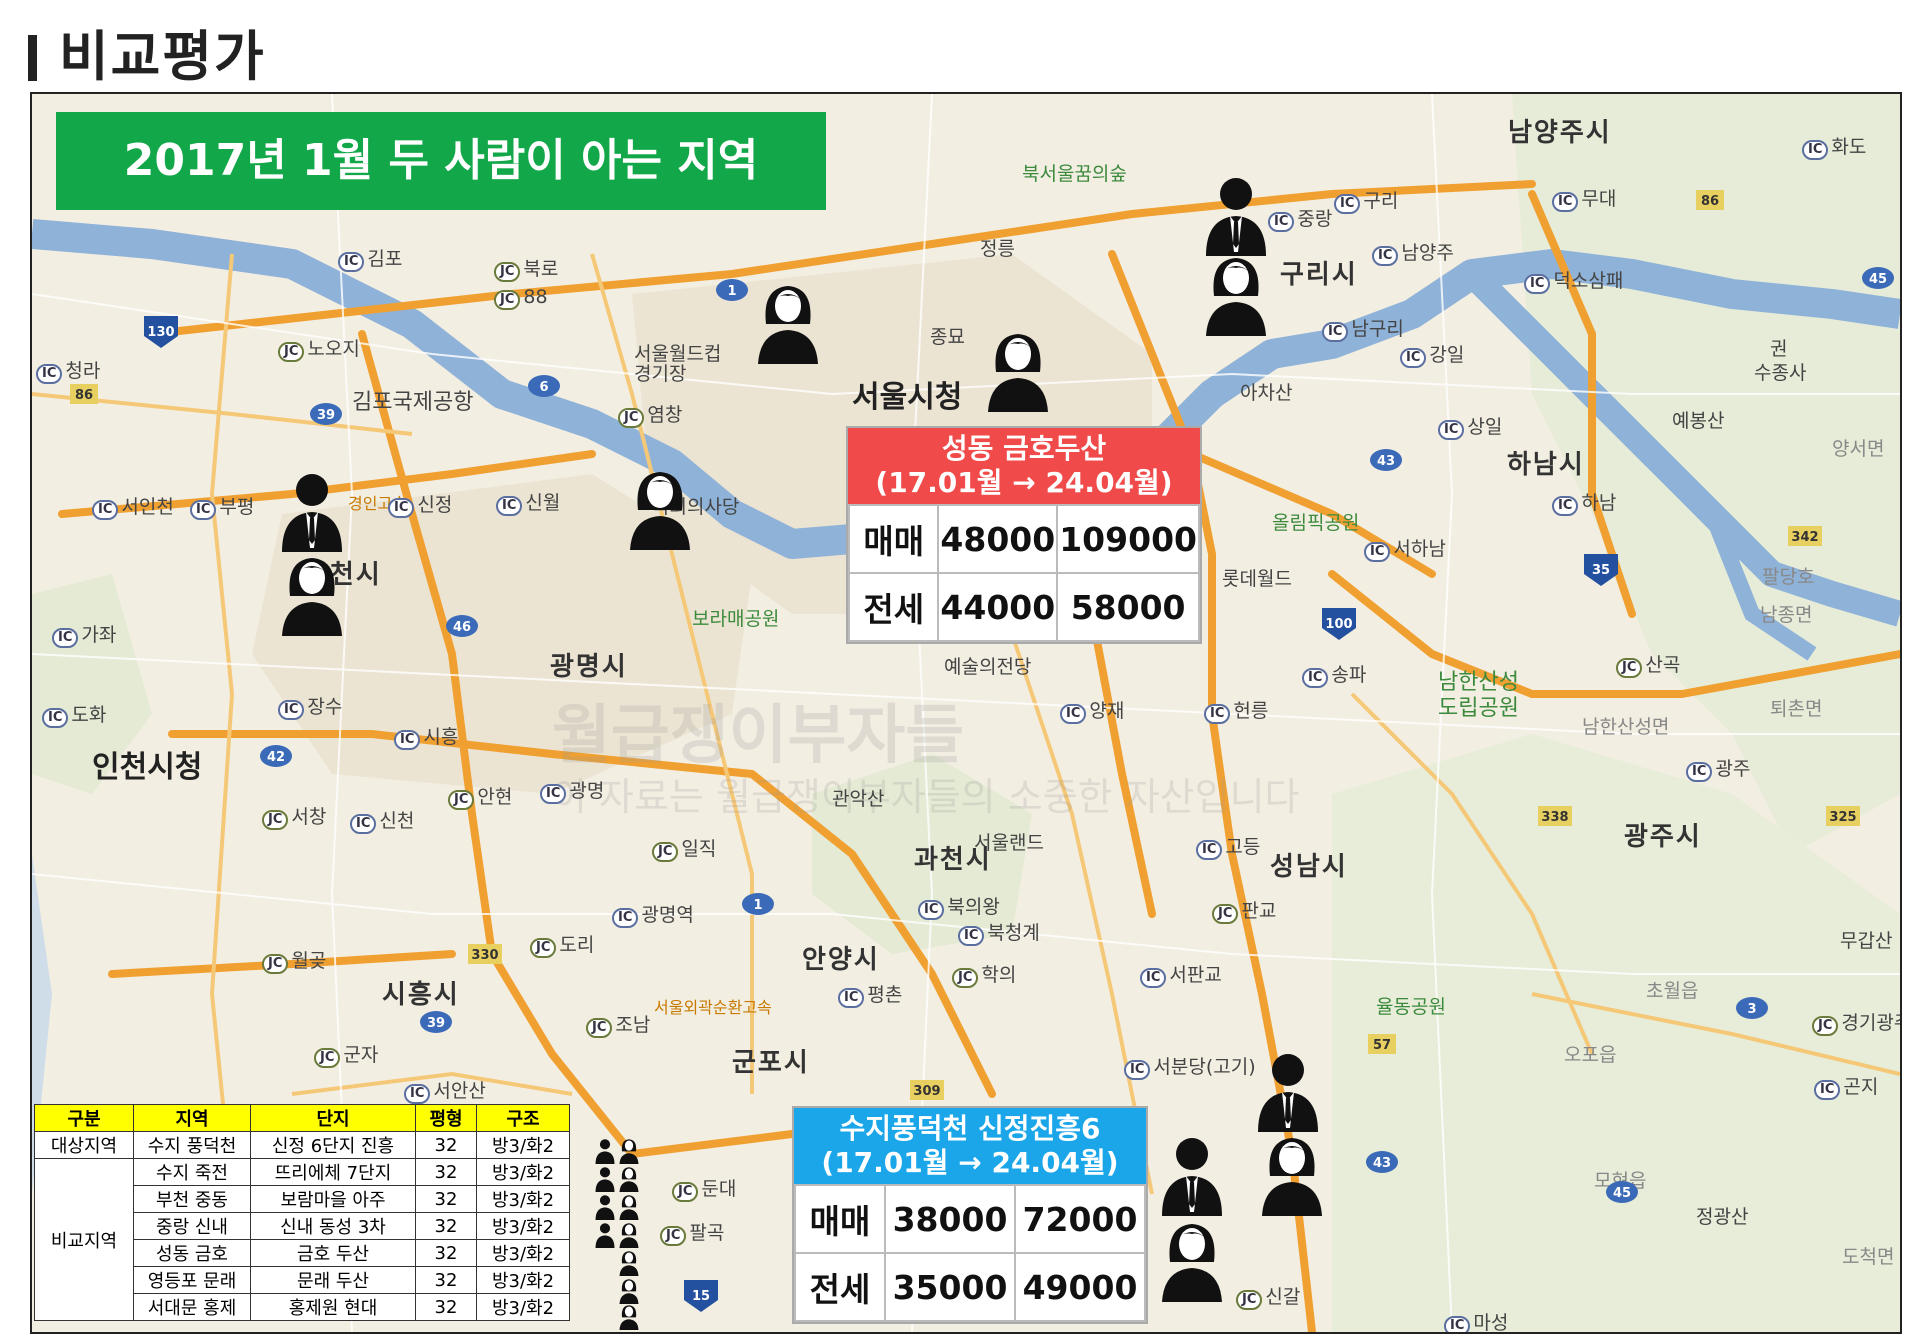 The width and height of the screenshot is (1912, 1342). I want to click on cell-complex: 뜨리에체 7단지, so click(333, 1172).